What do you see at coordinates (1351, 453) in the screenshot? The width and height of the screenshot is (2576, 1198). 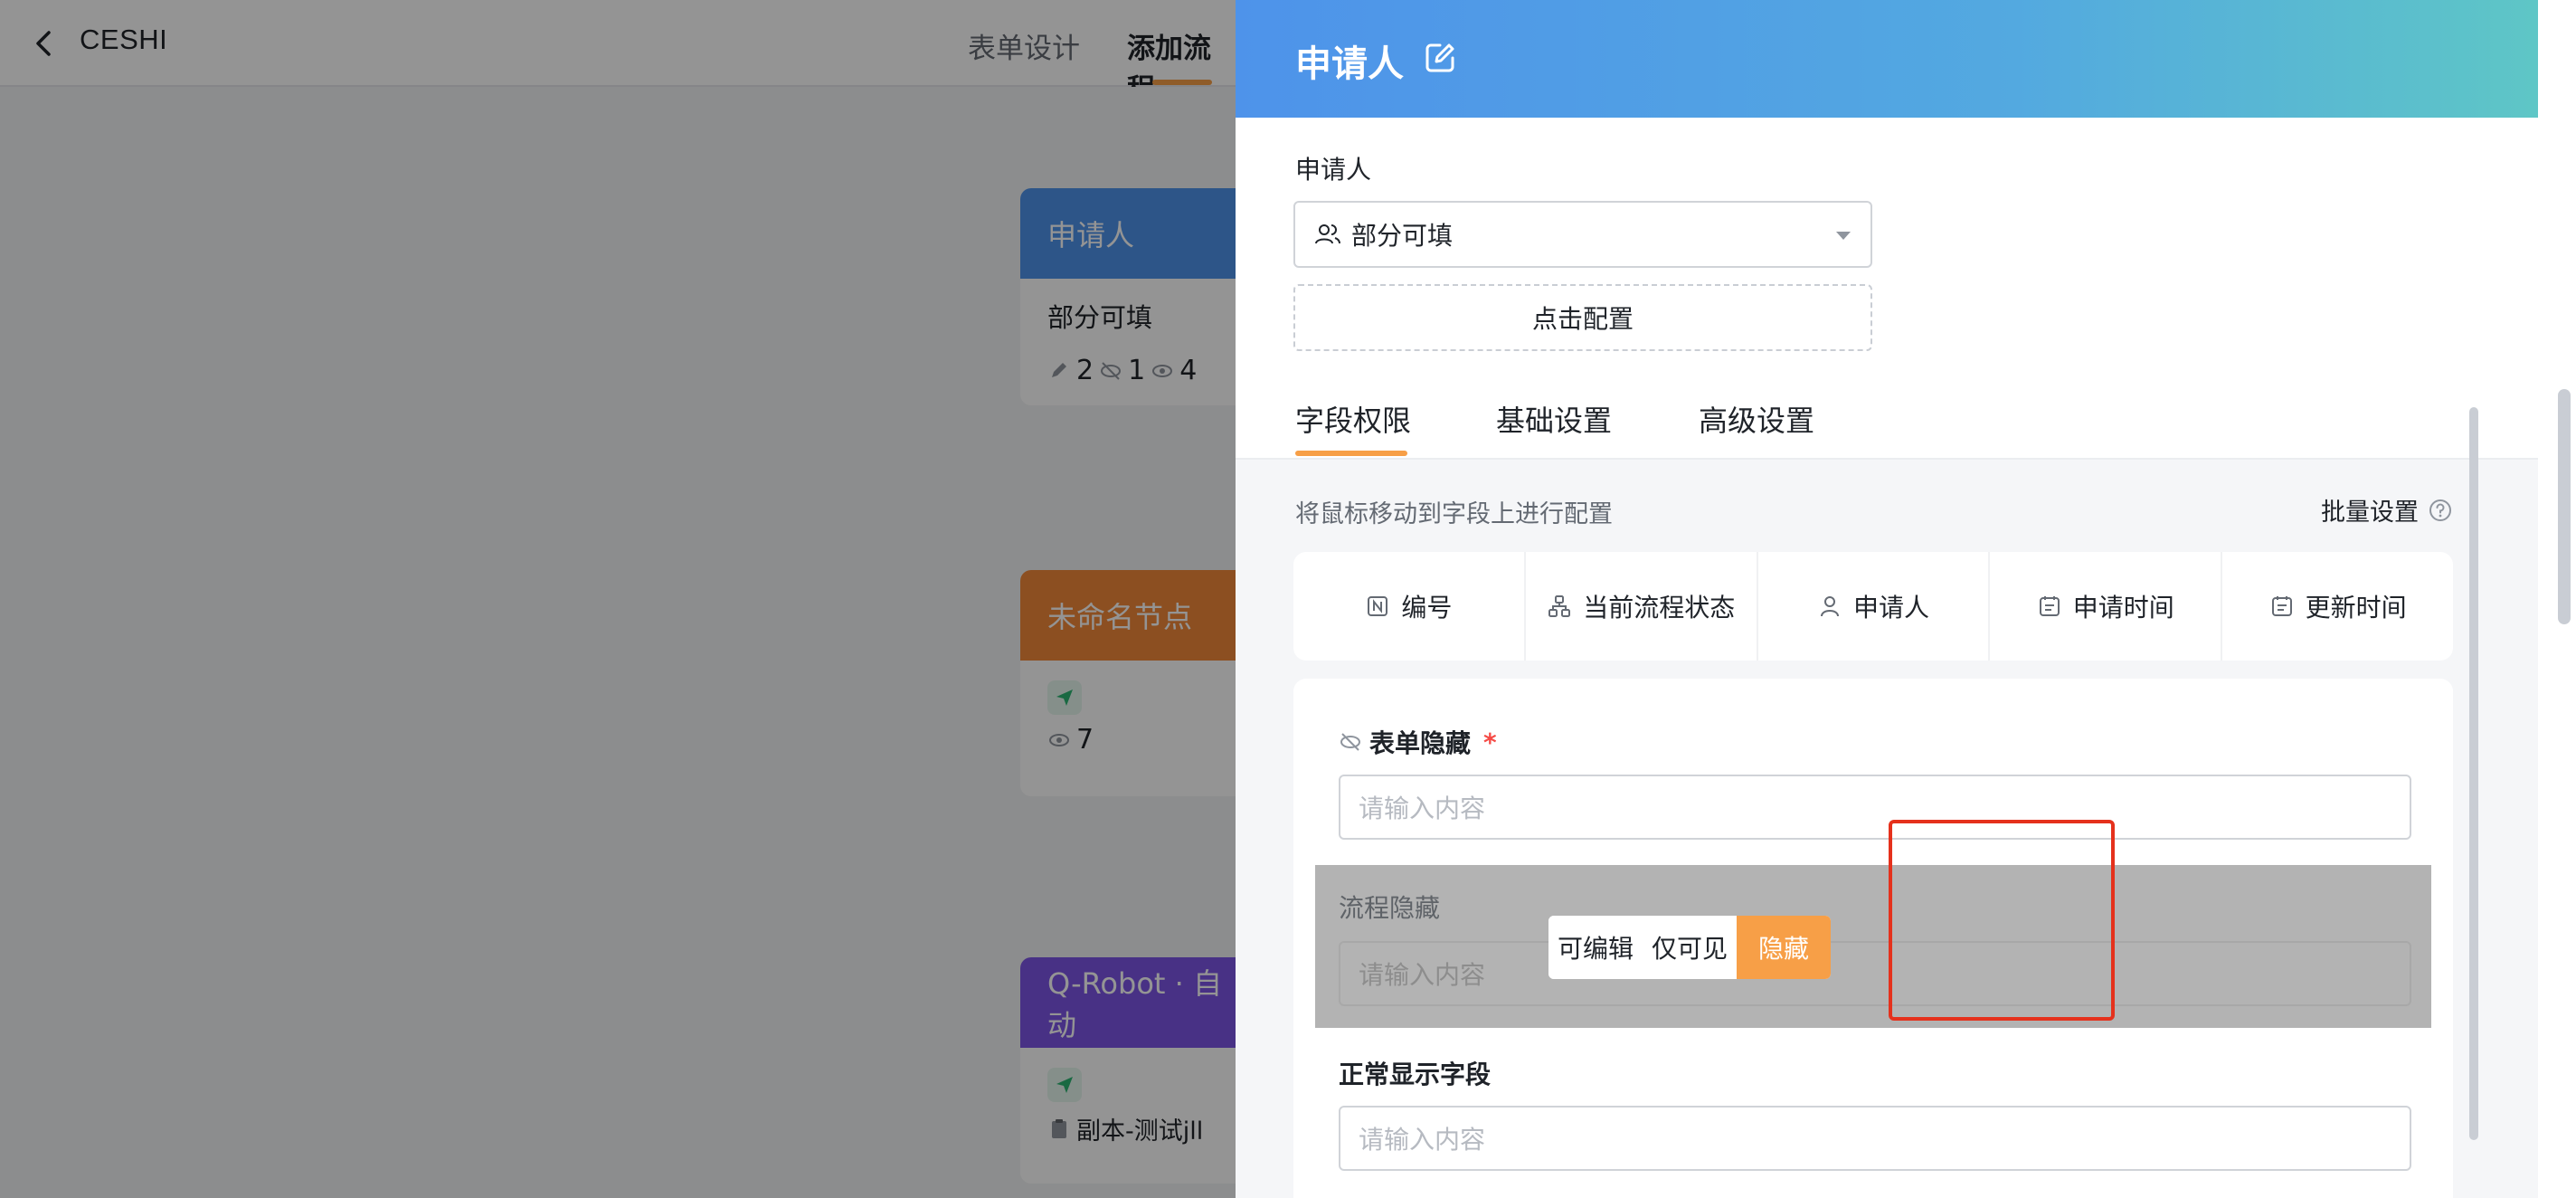 I see `active-tab-indicator` at bounding box center [1351, 453].